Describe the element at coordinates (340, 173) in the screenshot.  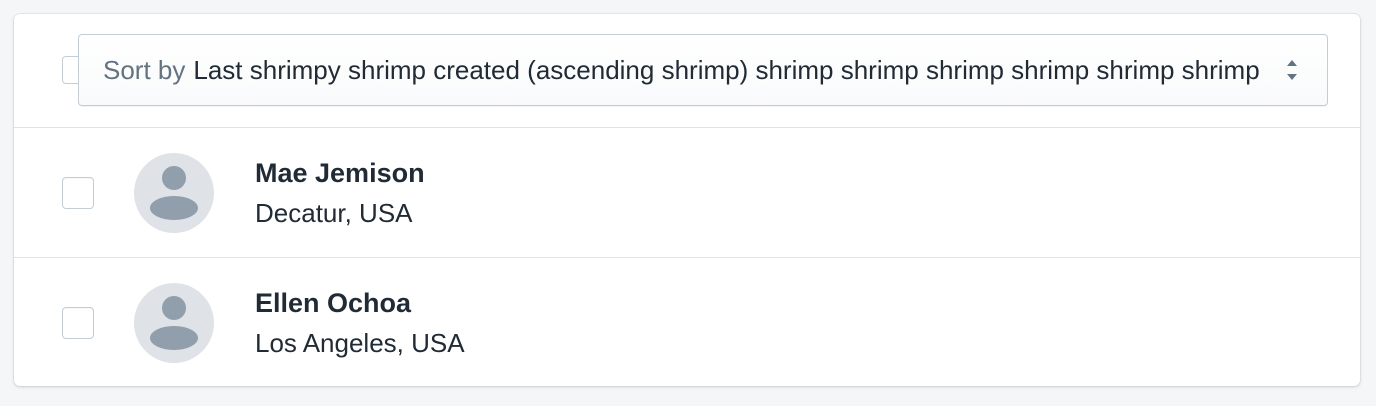
I see `item-name: Mae Jemison` at that location.